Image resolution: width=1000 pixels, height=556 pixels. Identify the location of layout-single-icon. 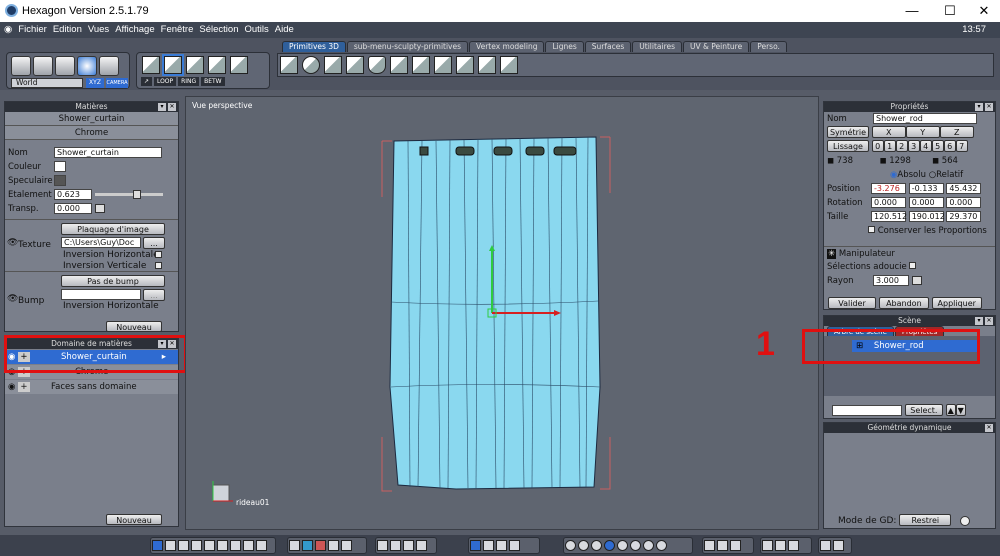
(157, 545).